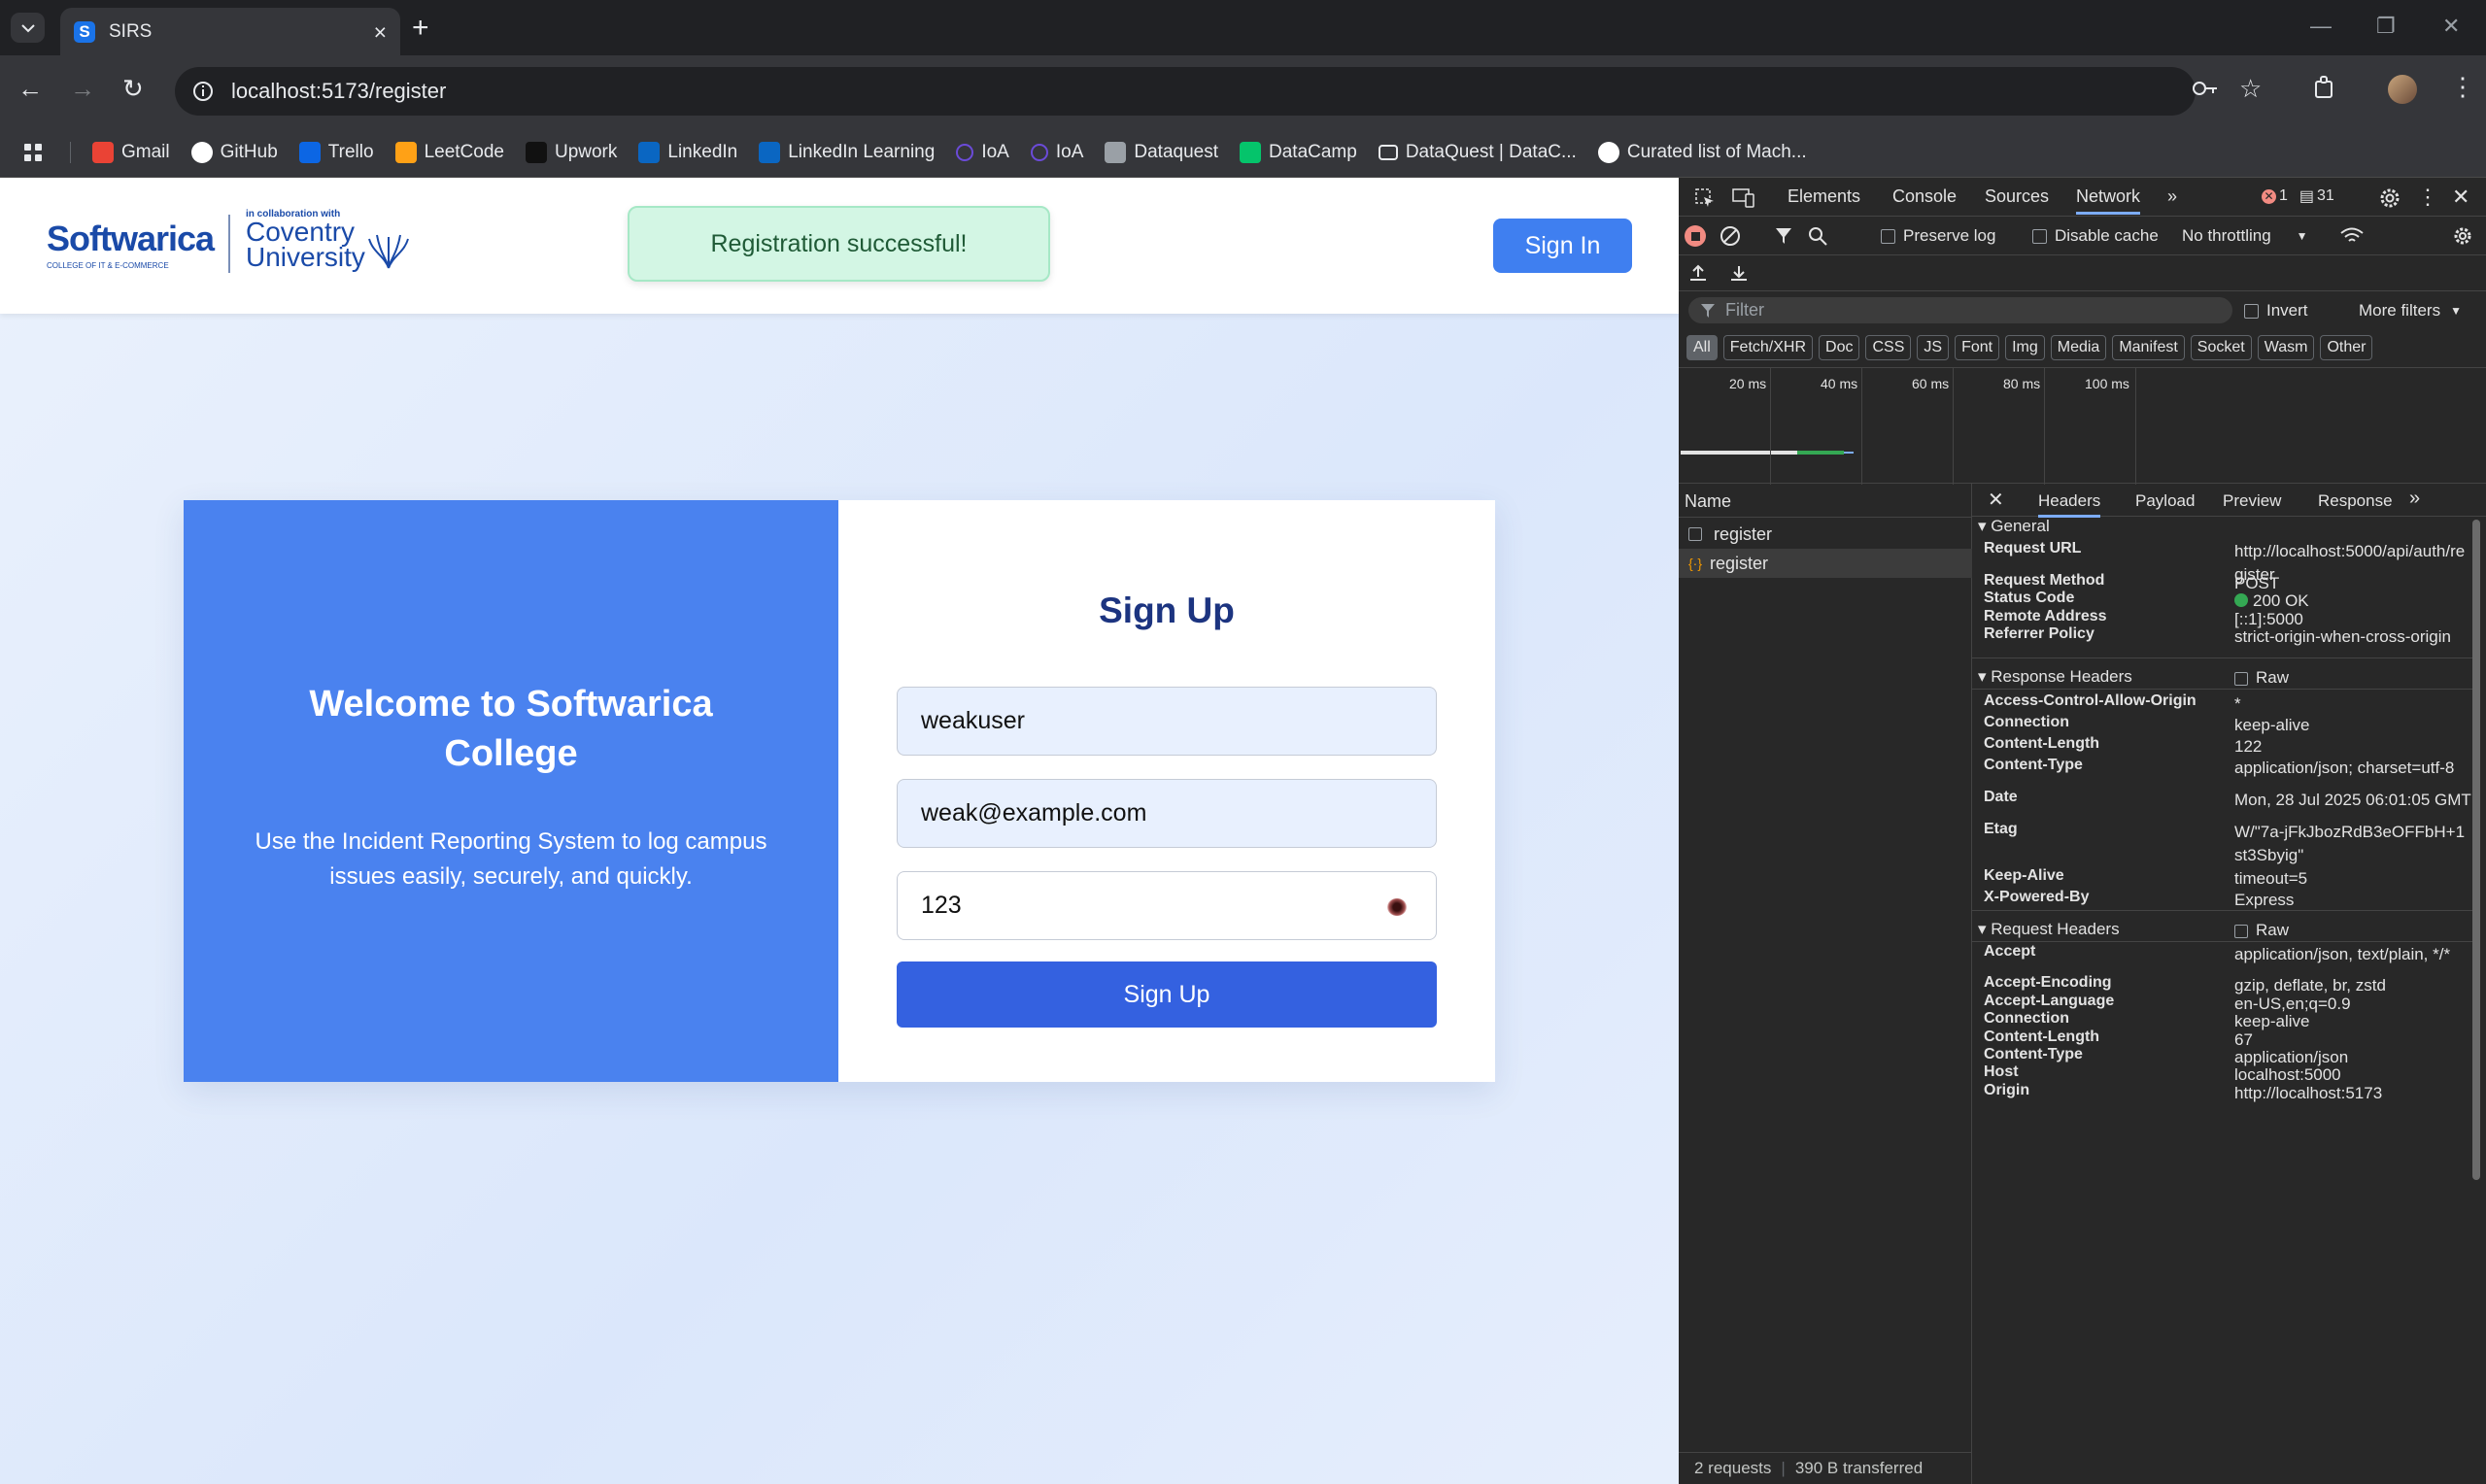 The height and width of the screenshot is (1484, 2486). I want to click on back-icon: ←, so click(30, 89).